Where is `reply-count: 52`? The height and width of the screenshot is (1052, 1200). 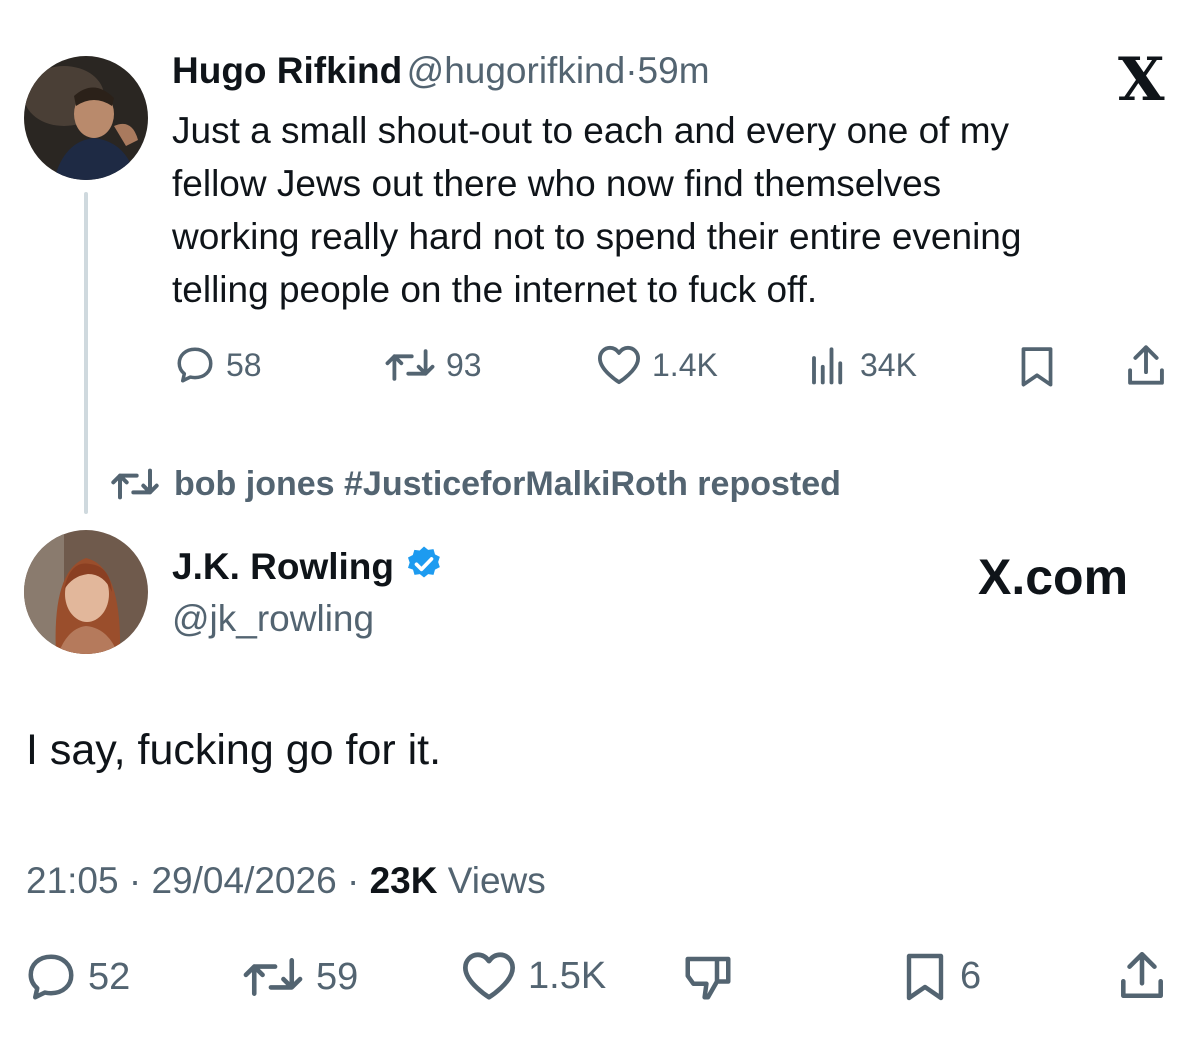
reply-count: 52 is located at coordinates (109, 976).